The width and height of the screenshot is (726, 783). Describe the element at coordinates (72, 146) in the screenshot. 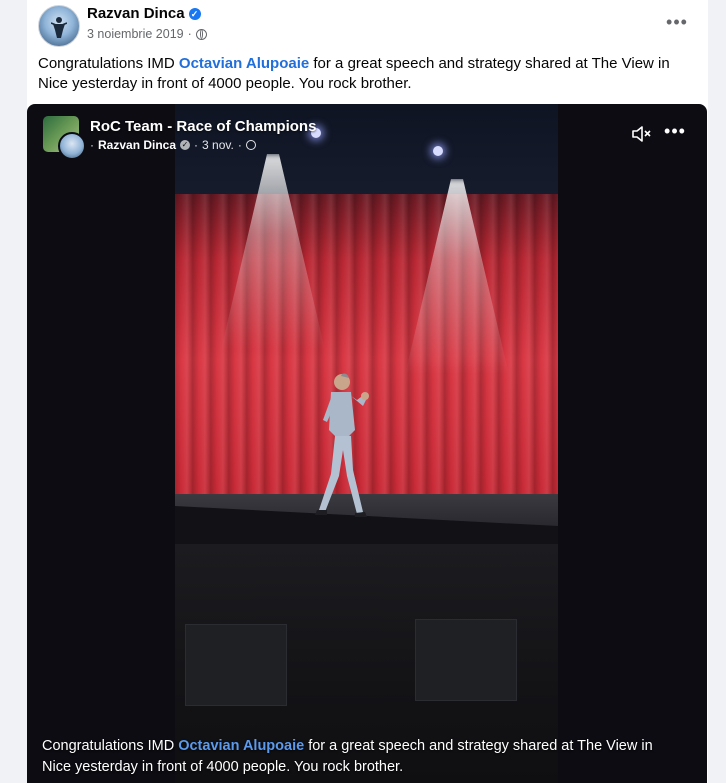

I see `poster-avatar` at that location.